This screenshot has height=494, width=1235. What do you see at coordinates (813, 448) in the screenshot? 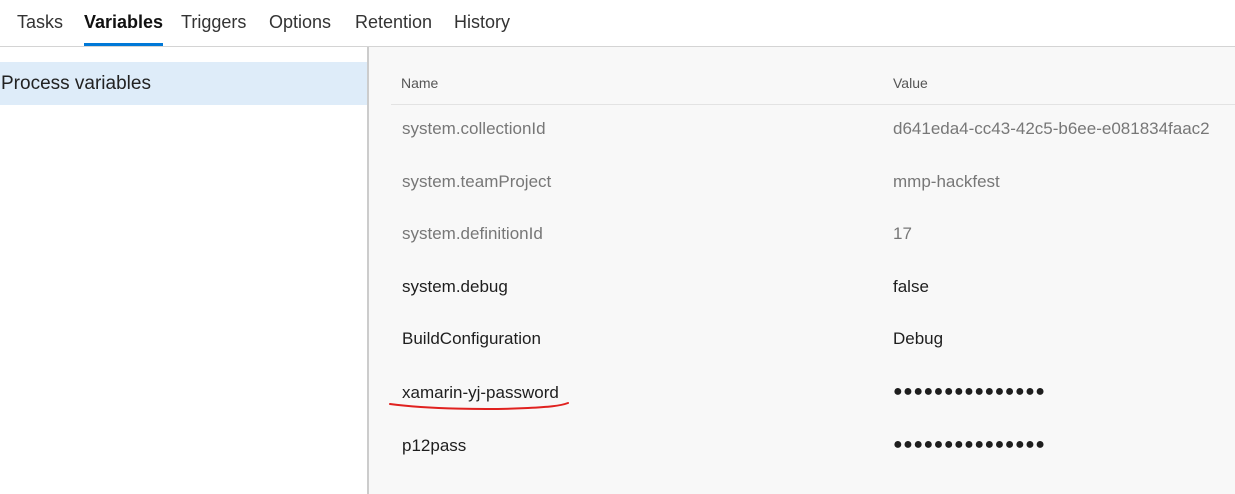
I see `table-row: p12pass ●●●●●●●●●●●●●●●` at bounding box center [813, 448].